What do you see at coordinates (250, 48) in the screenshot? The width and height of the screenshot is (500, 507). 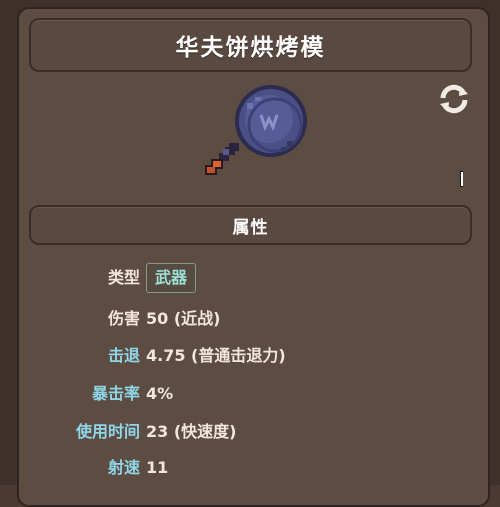 I see `item-title: 华夫饼烘烤模` at bounding box center [250, 48].